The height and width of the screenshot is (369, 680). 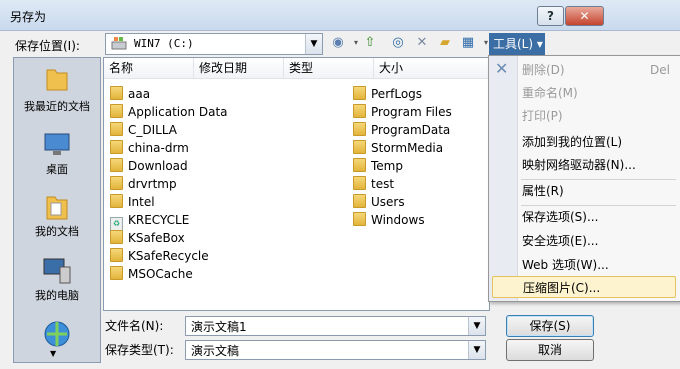 I want to click on menu-item-label: 删除(D), so click(x=543, y=70).